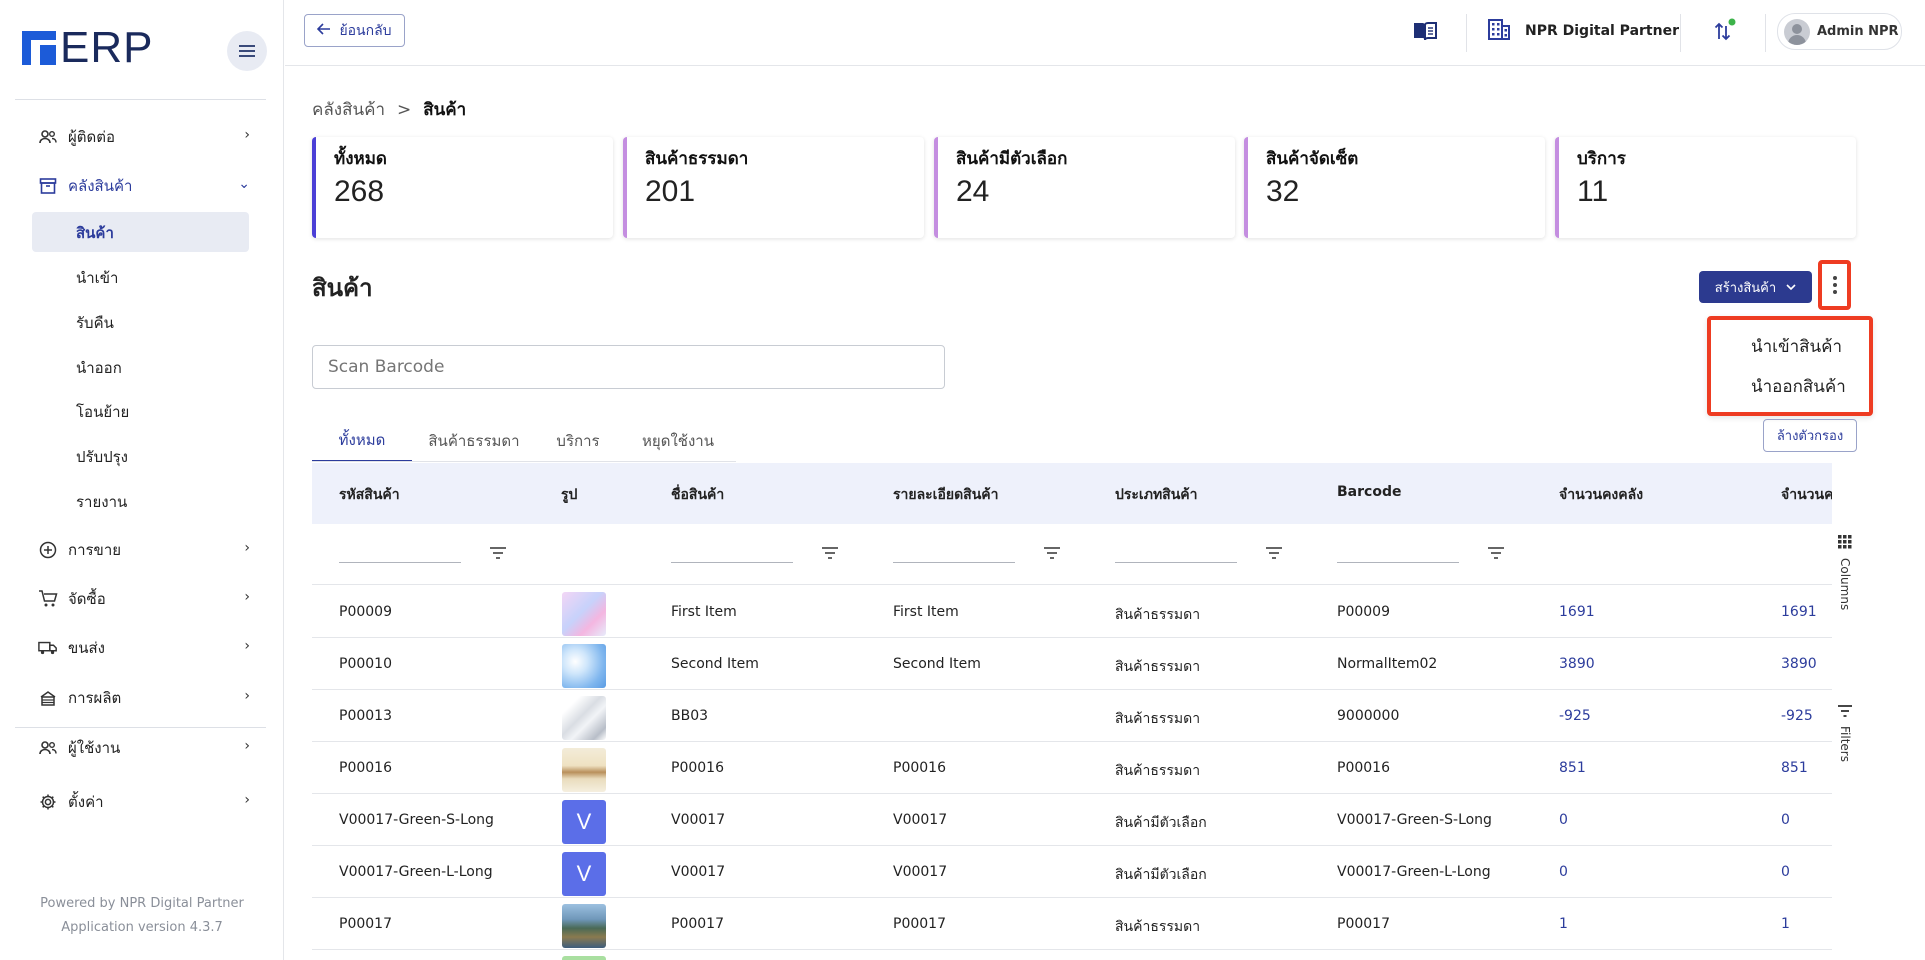  Describe the element at coordinates (946, 495) in the screenshot. I see `column-header-detail: รายละเอียดสินค้า` at that location.